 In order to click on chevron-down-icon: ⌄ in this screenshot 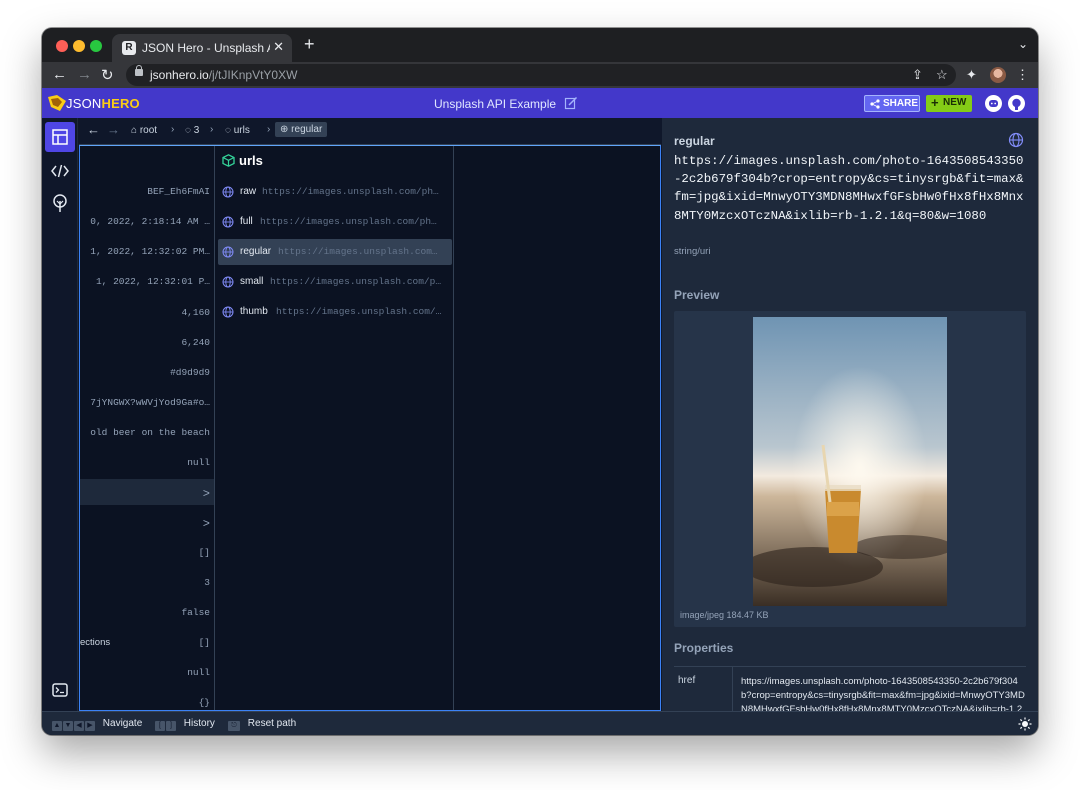, I will do `click(1023, 44)`.